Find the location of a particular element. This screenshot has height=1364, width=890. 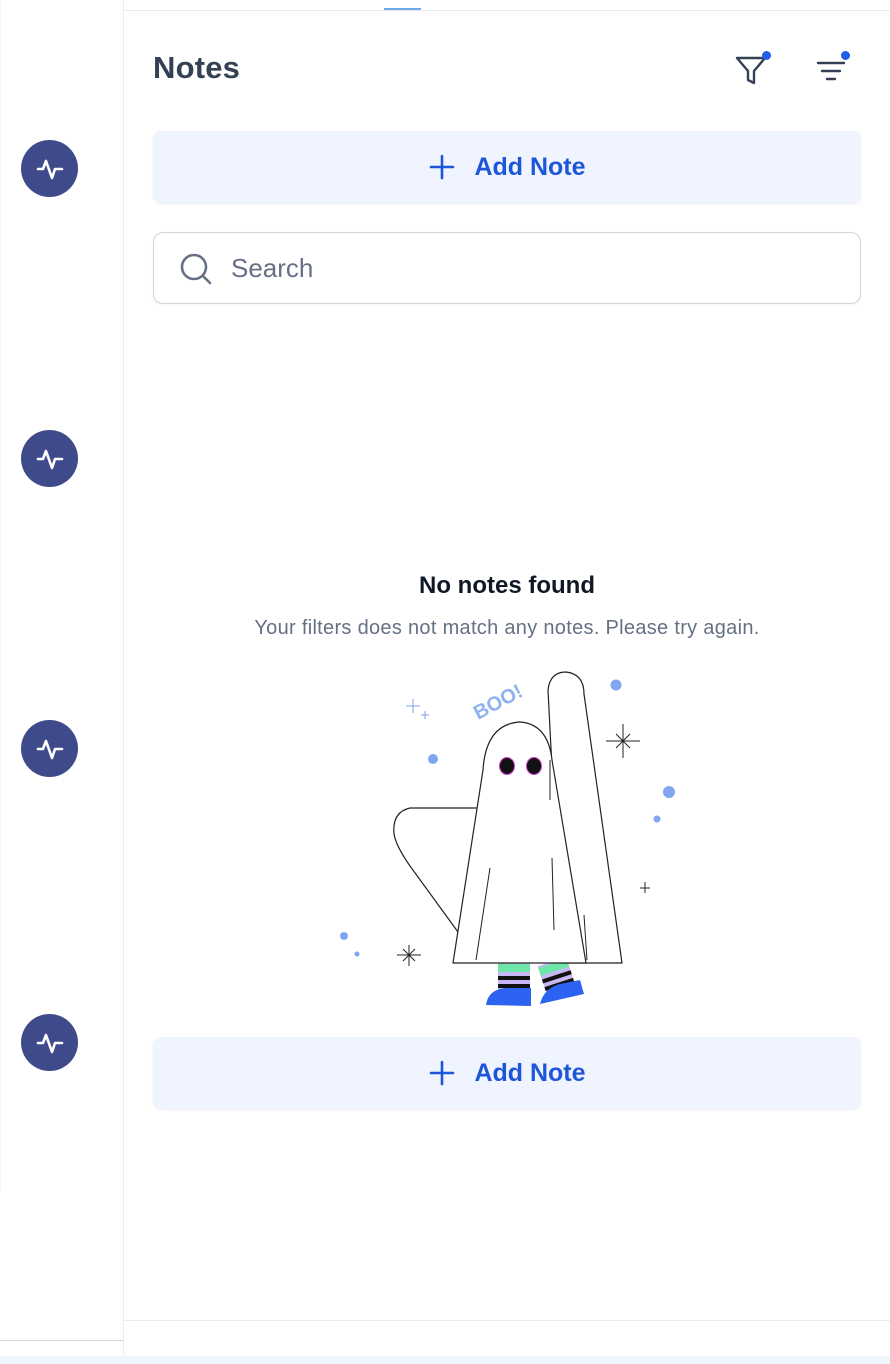

search-field is located at coordinates (507, 268).